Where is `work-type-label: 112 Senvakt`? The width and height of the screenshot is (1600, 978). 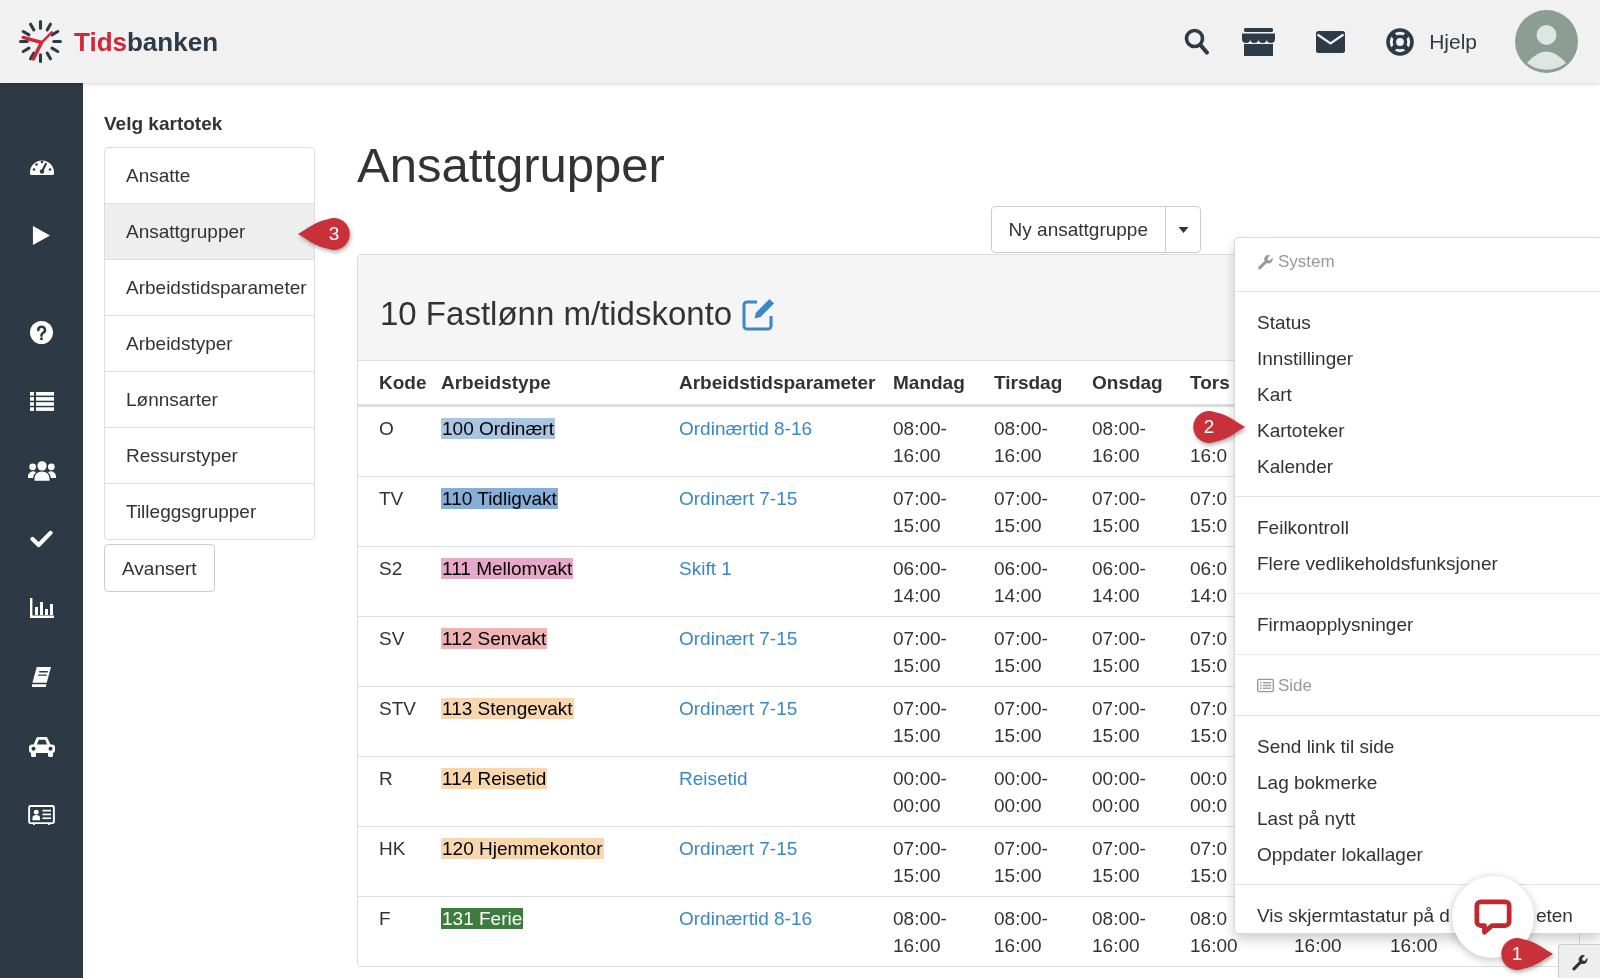
work-type-label: 112 Senvakt is located at coordinates (494, 638).